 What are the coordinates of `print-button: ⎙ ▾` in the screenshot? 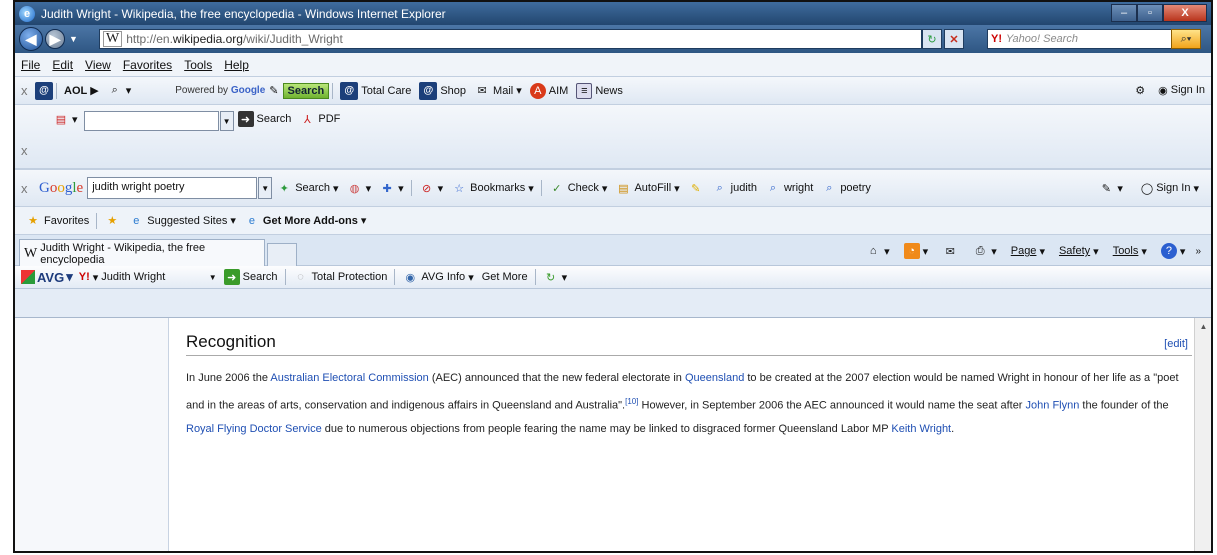 It's located at (984, 251).